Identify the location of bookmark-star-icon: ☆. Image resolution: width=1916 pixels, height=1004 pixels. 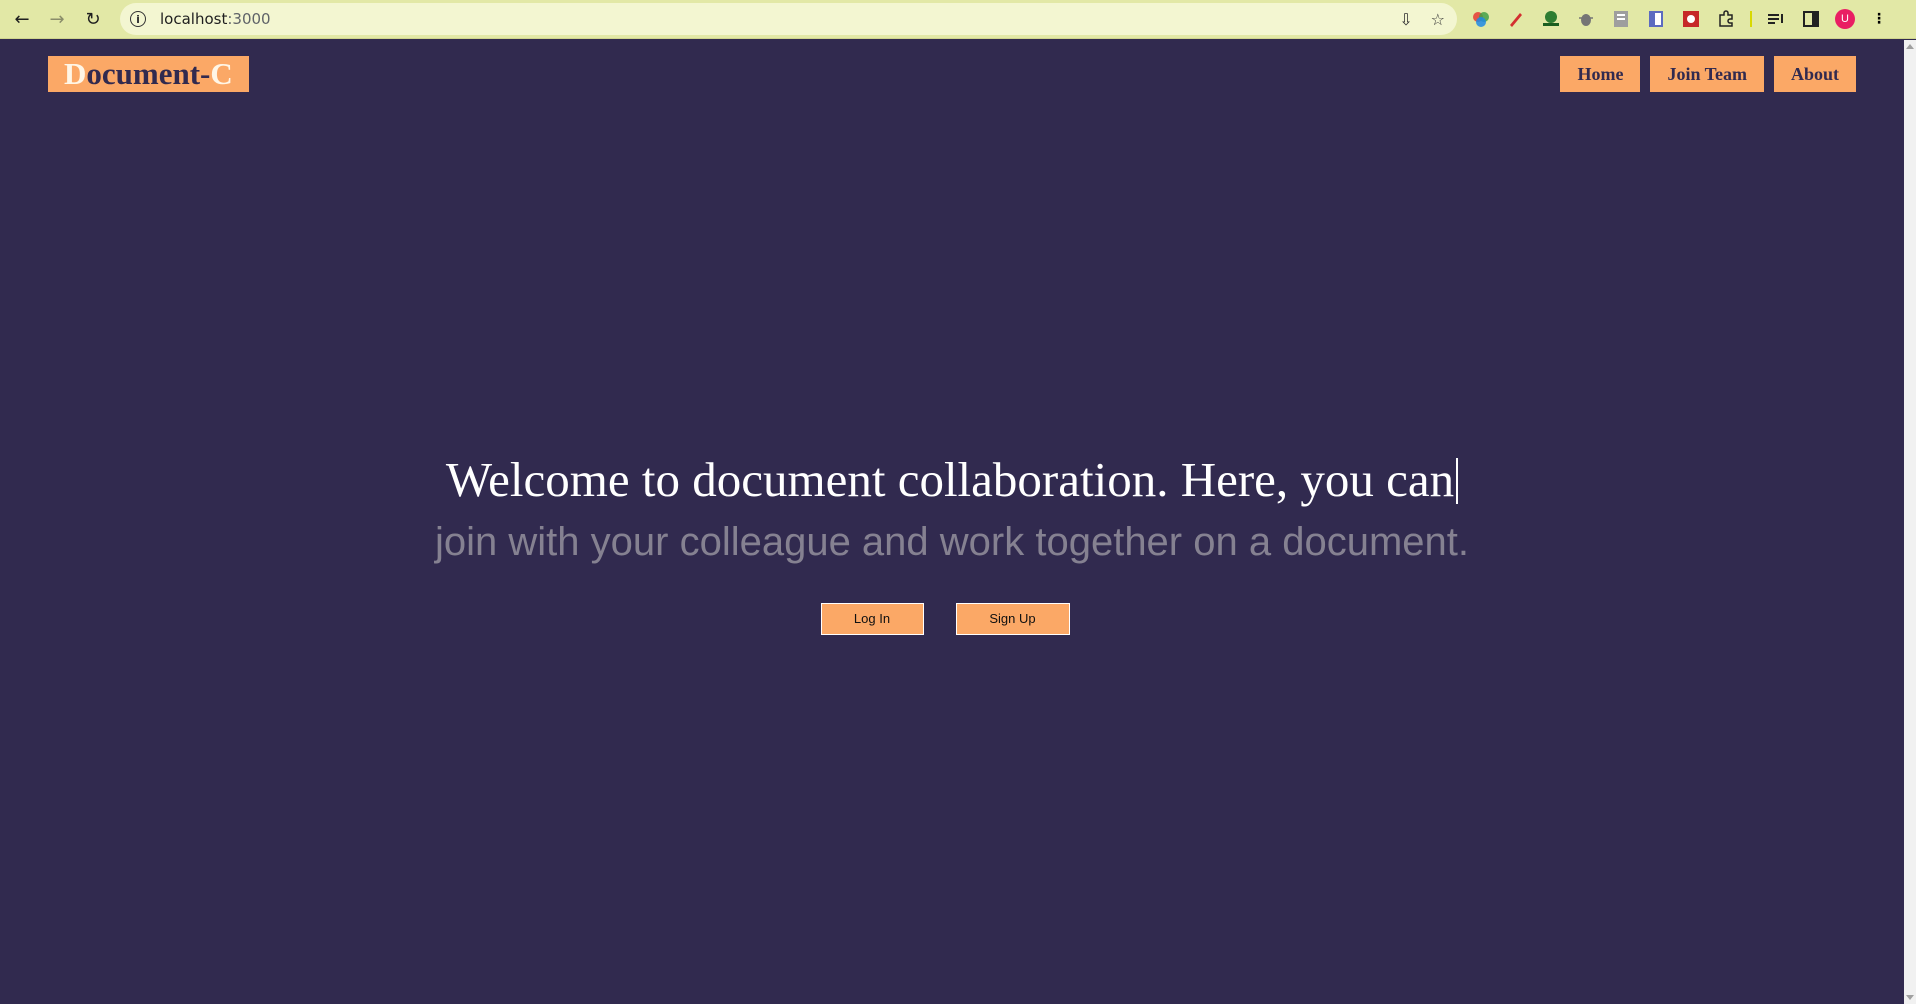
(1438, 19).